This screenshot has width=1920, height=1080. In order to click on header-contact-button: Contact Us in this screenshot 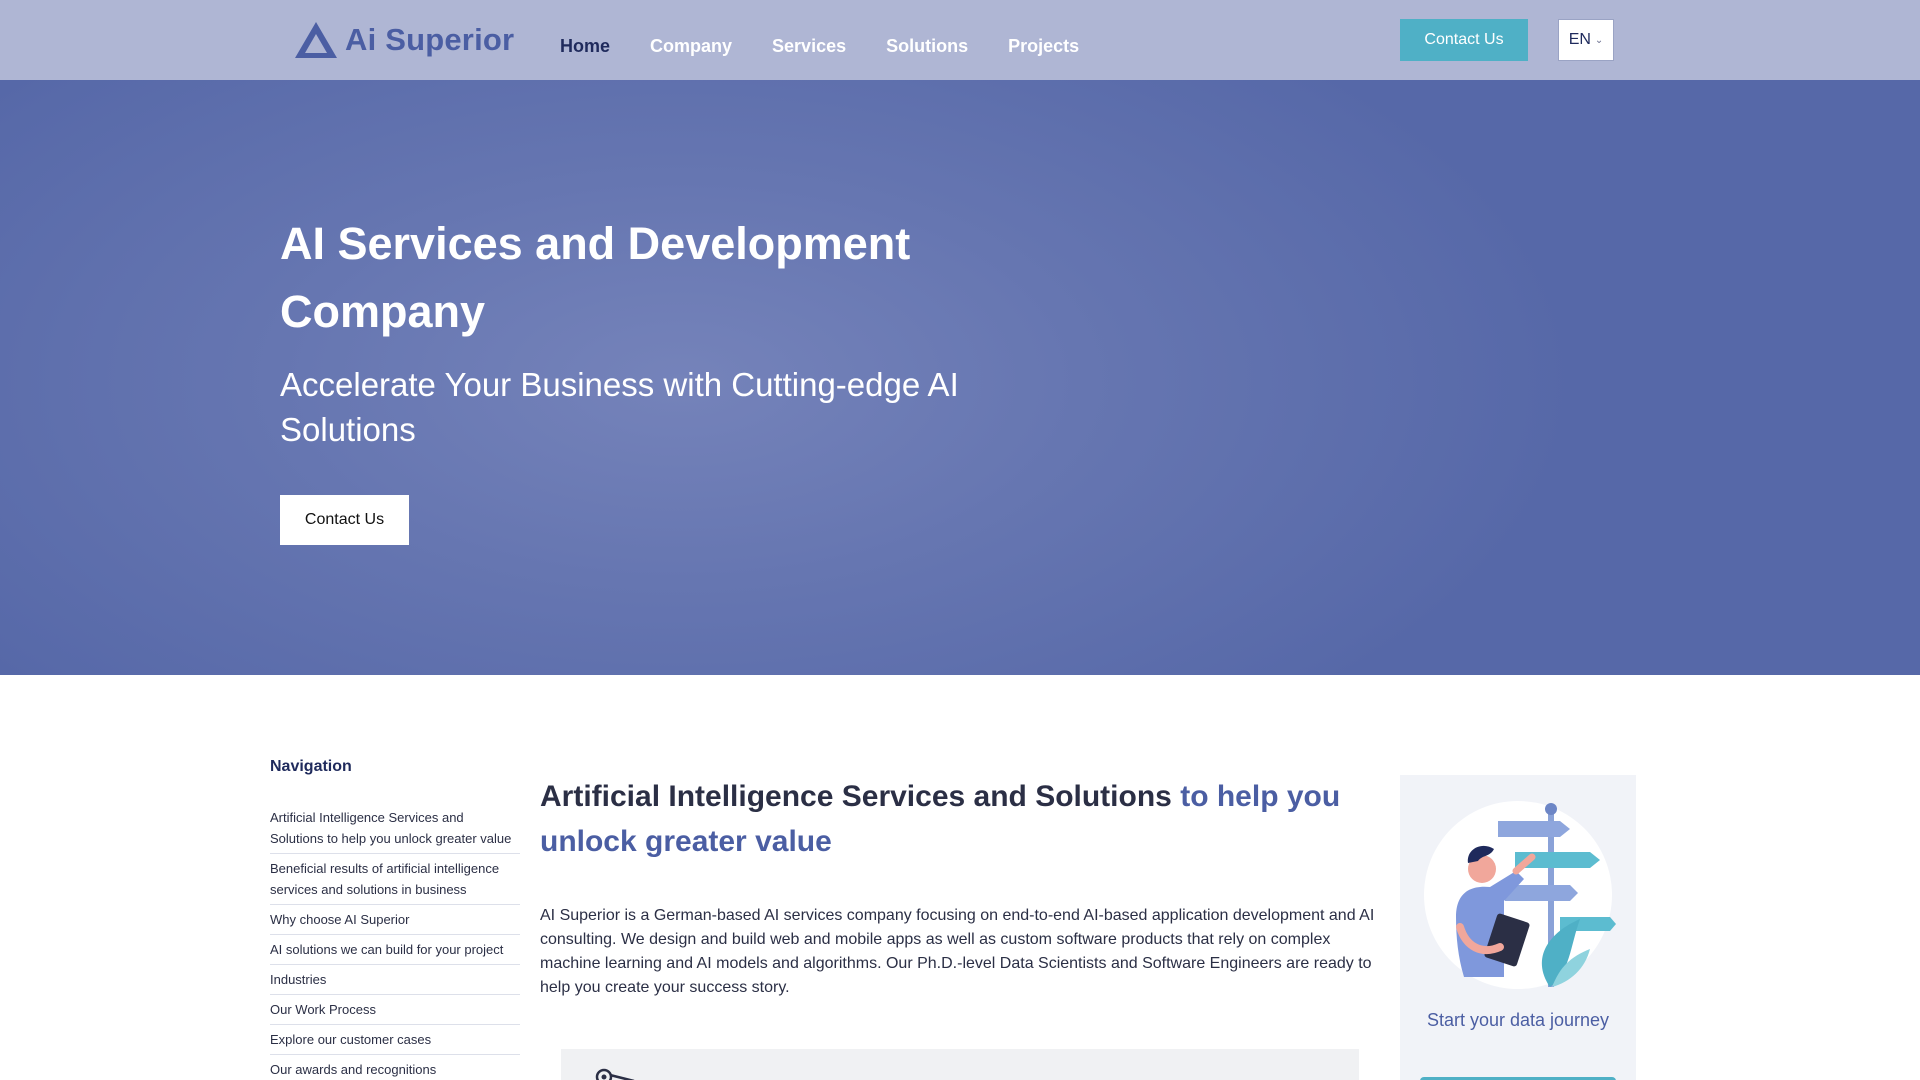, I will do `click(1464, 40)`.